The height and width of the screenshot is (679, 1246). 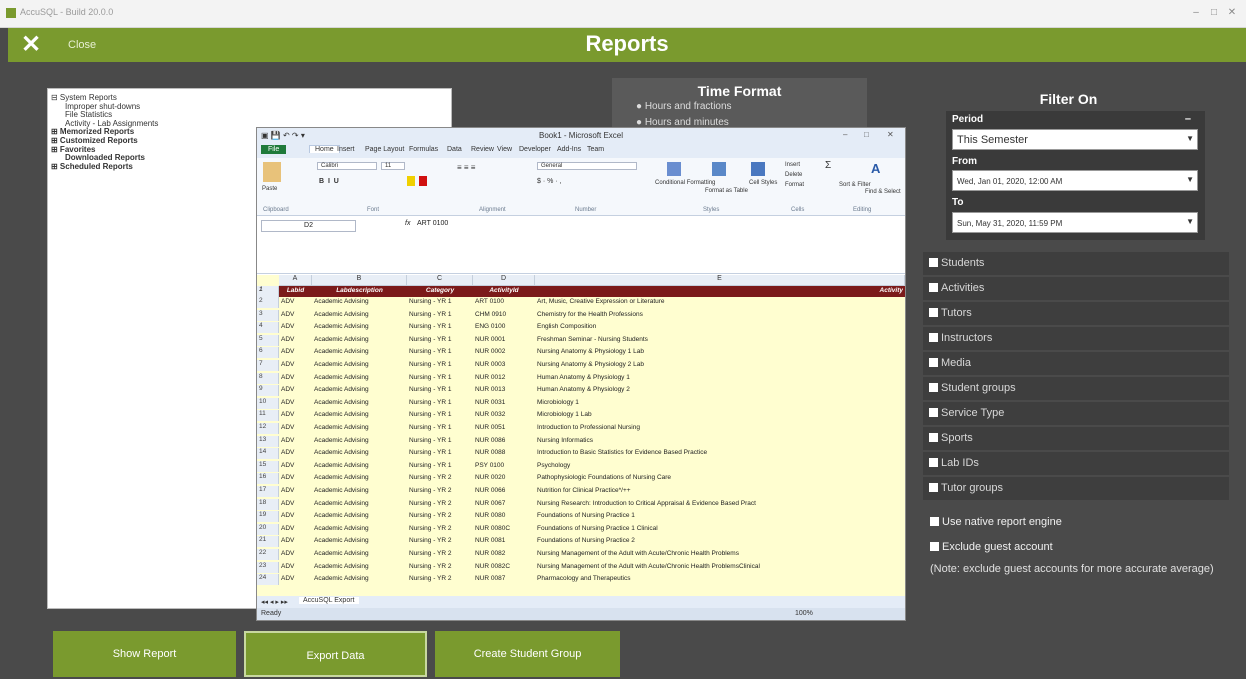 What do you see at coordinates (440, 280) in the screenshot?
I see `column-header: C` at bounding box center [440, 280].